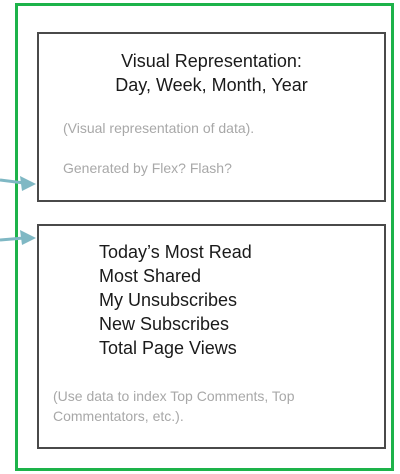 The height and width of the screenshot is (474, 400). I want to click on arrow-to-bottom-panel, so click(18, 237).